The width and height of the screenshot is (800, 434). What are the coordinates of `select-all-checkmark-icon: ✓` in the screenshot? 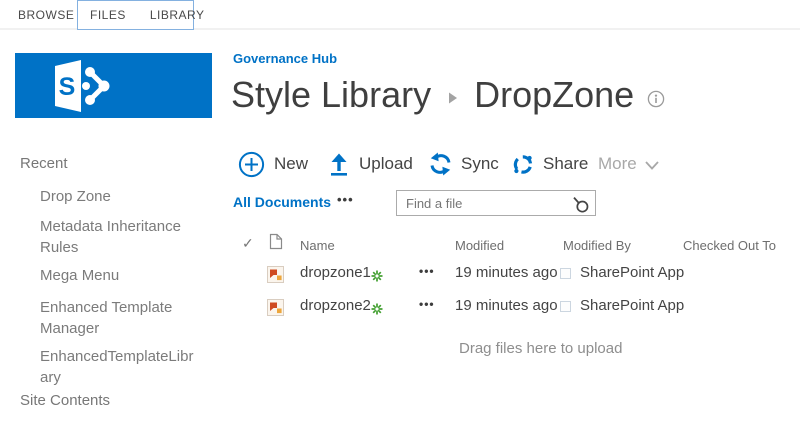 It's located at (248, 243).